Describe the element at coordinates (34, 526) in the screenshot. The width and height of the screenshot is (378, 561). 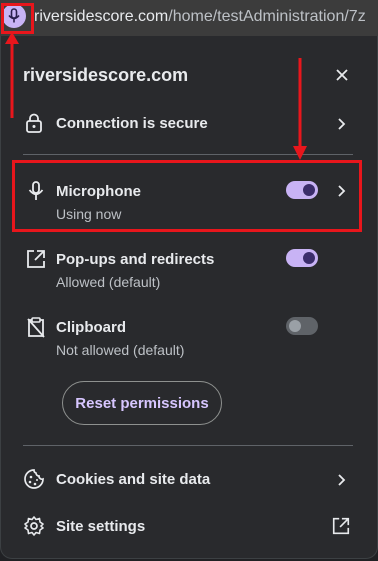
I see `gear-icon` at that location.